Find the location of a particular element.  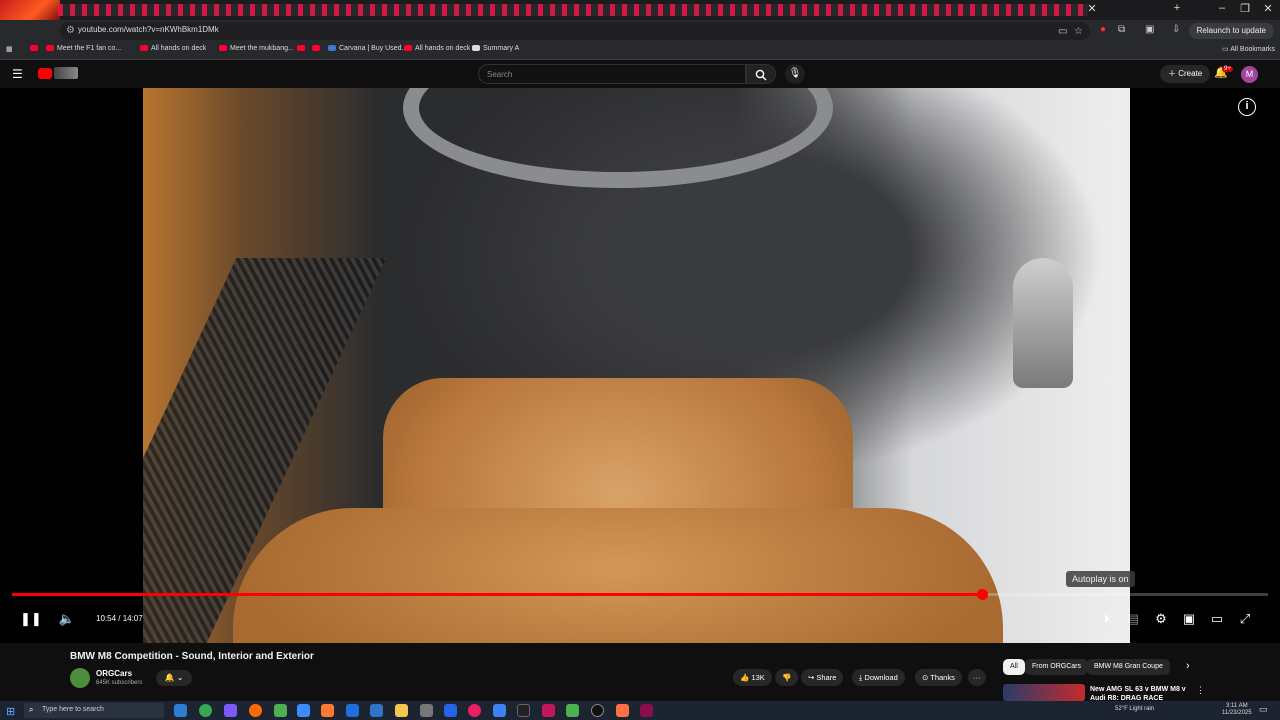

chip-topic: BMW M8 Gran Coupe is located at coordinates (1128, 667).